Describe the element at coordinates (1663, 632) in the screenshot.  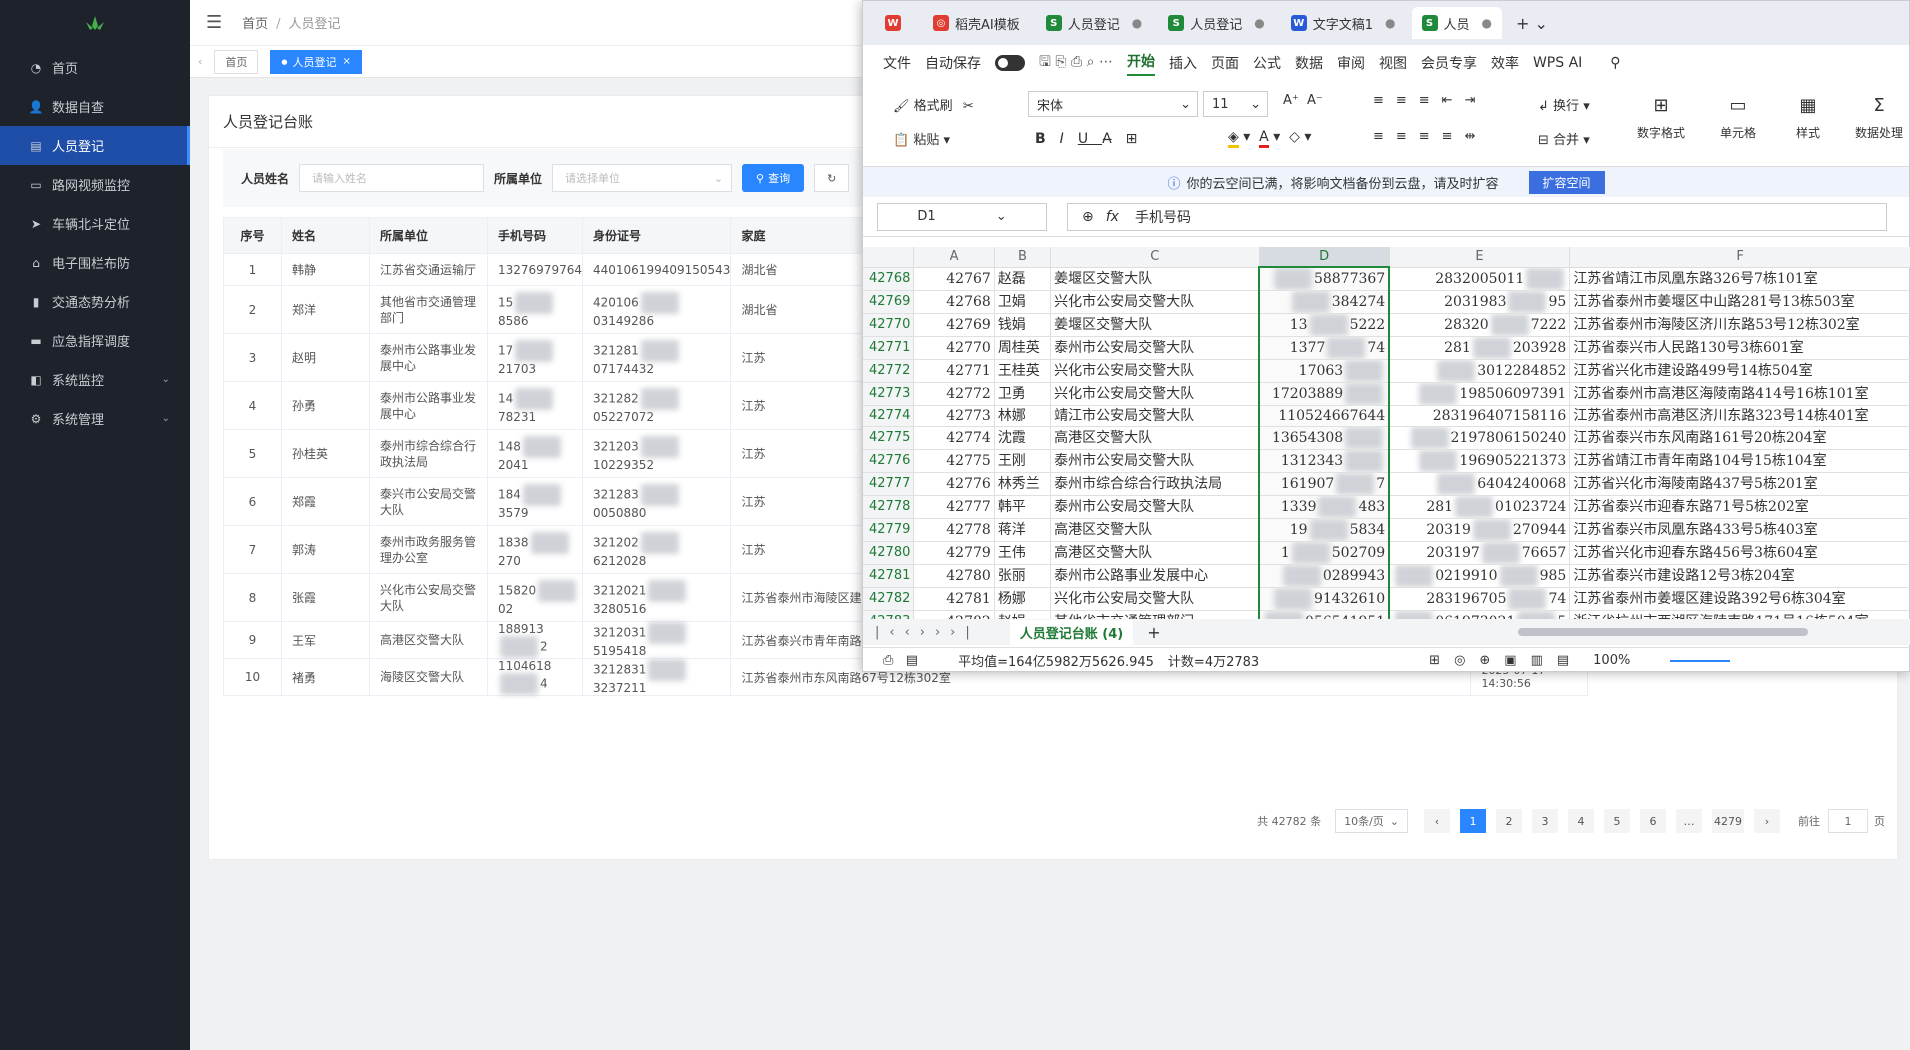
I see `horizontal-scrollbar` at that location.